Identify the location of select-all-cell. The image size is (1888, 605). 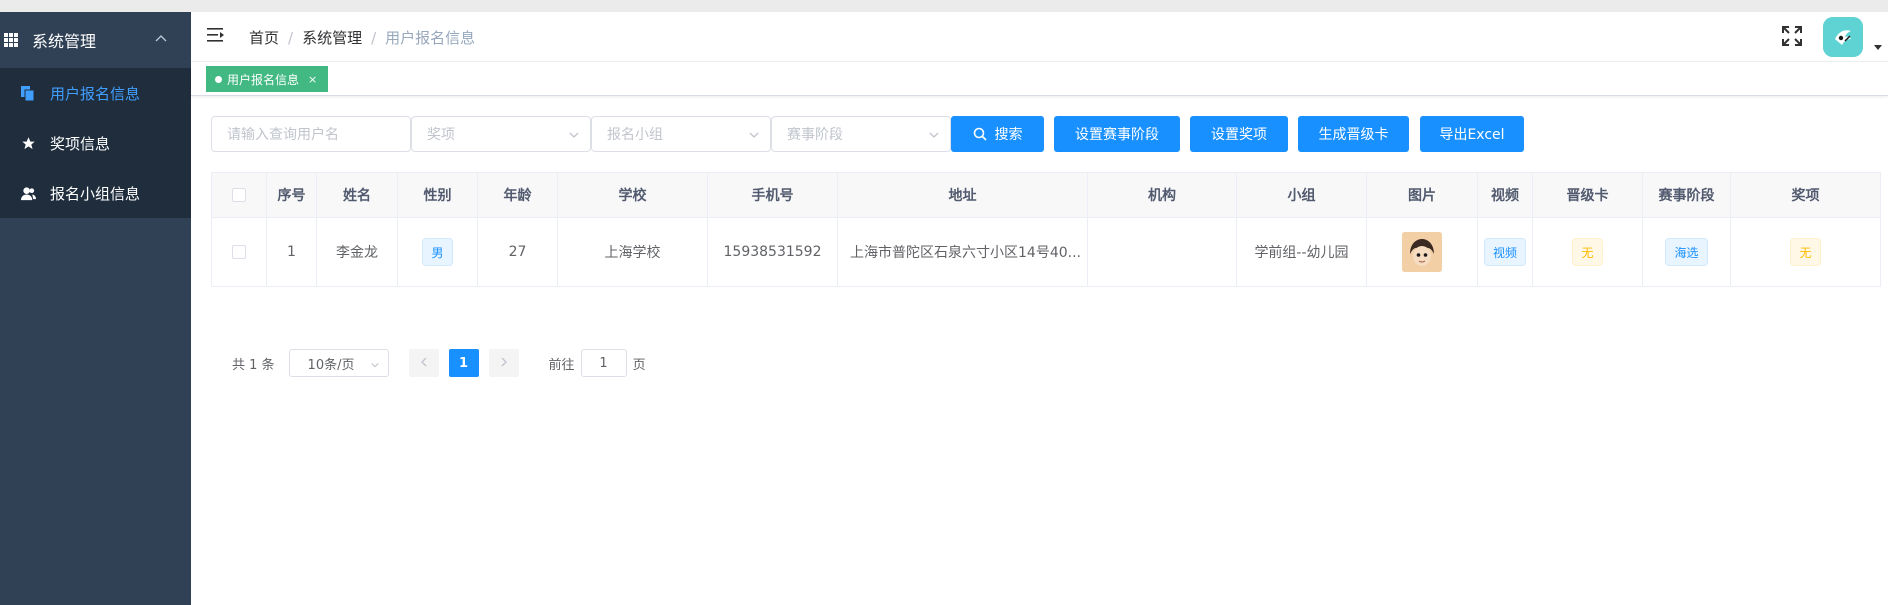
(239, 195).